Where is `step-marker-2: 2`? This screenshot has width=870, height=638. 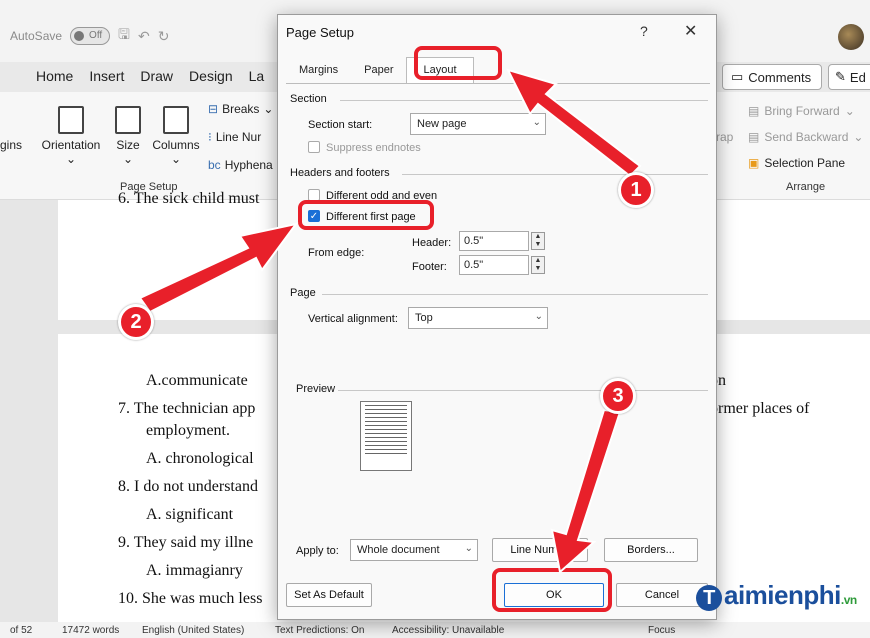 step-marker-2: 2 is located at coordinates (136, 322).